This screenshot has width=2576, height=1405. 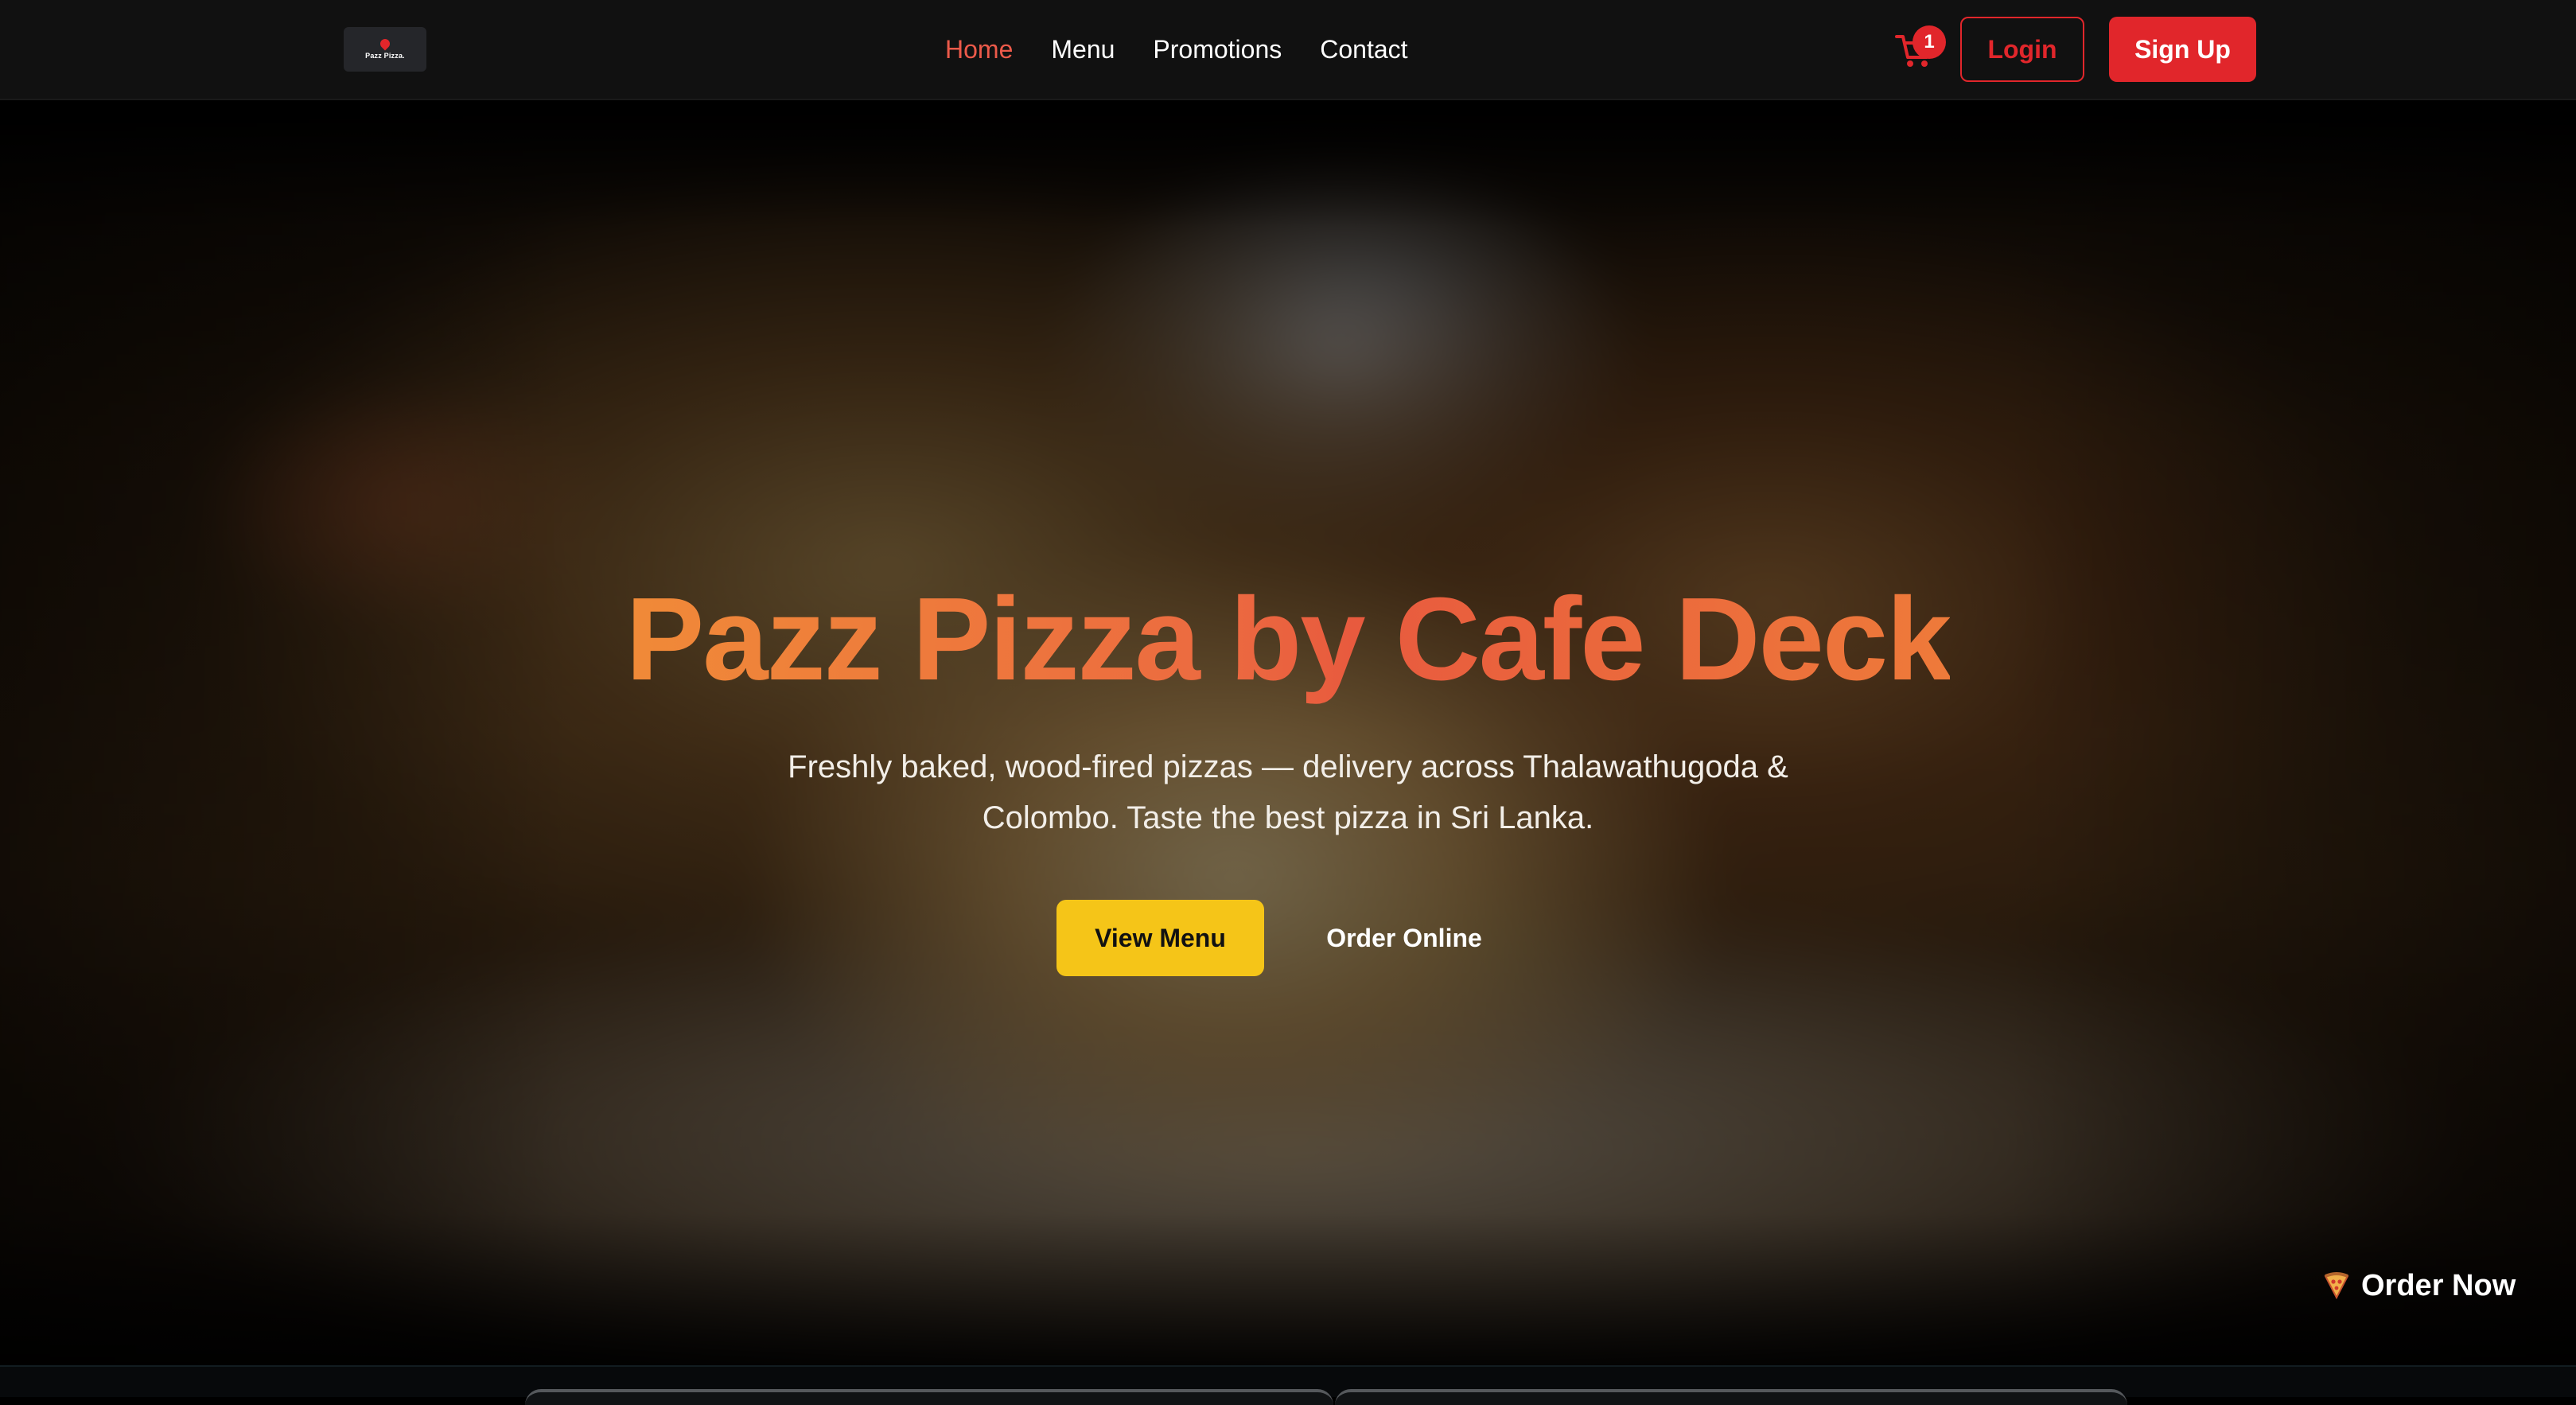 What do you see at coordinates (2183, 49) in the screenshot?
I see `signup-button: Sign Up` at bounding box center [2183, 49].